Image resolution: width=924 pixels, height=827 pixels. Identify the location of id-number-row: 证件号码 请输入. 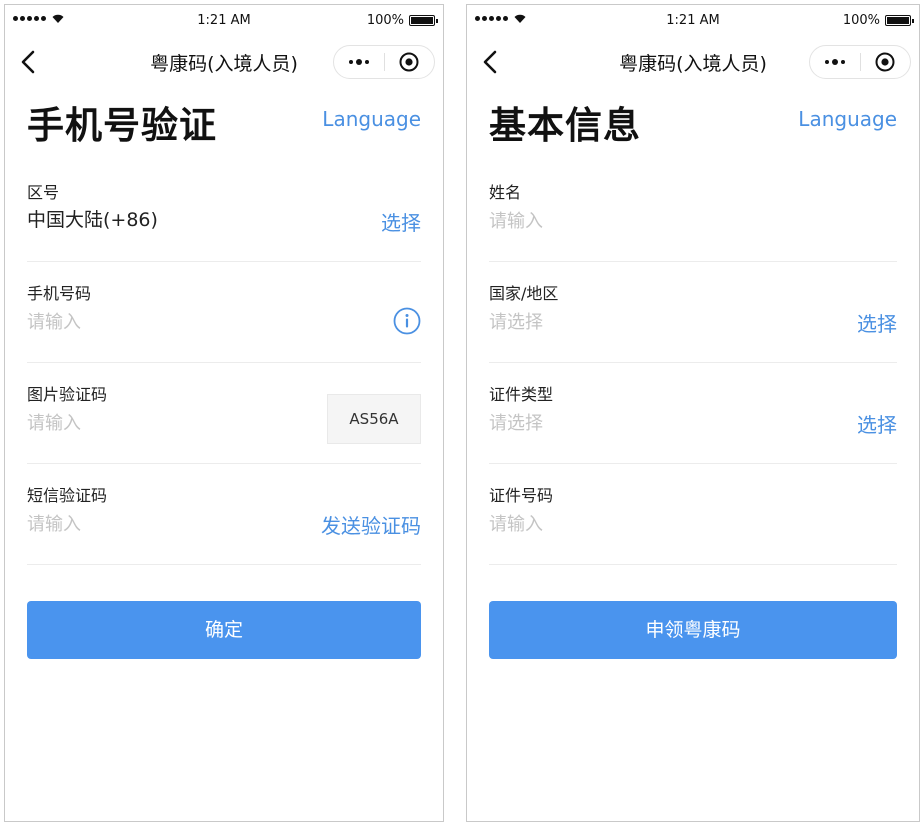
(693, 514).